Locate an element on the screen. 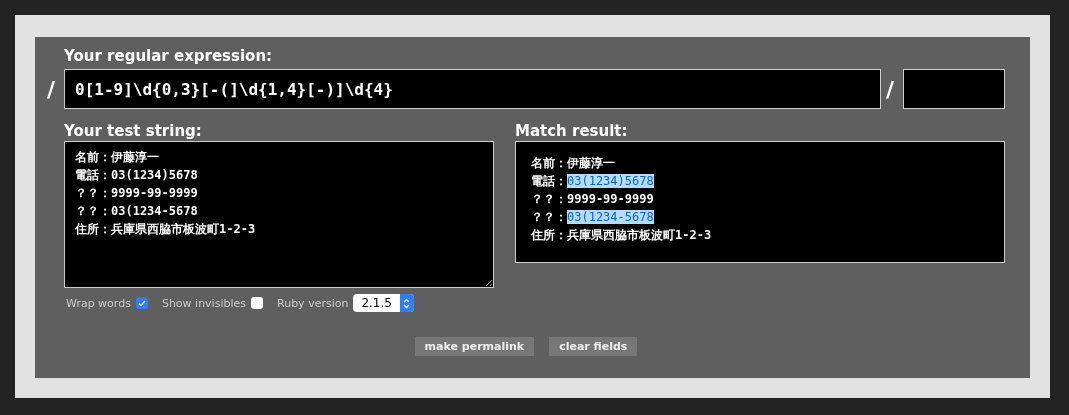  result-text: ？？：9999-99-9999 is located at coordinates (592, 199).